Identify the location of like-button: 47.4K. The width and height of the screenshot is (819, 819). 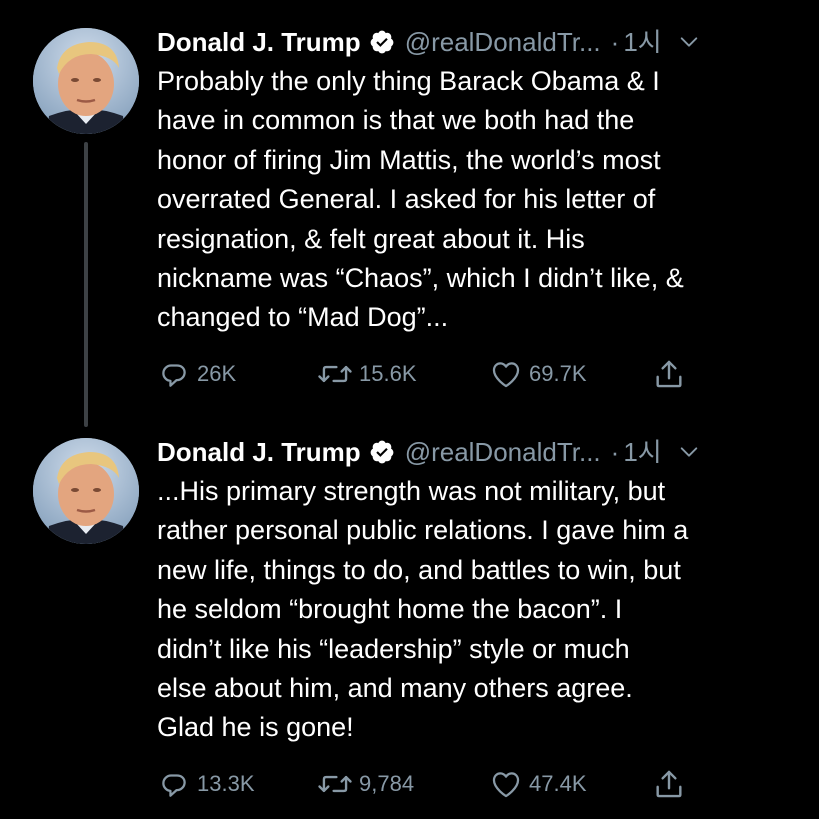
(538, 784).